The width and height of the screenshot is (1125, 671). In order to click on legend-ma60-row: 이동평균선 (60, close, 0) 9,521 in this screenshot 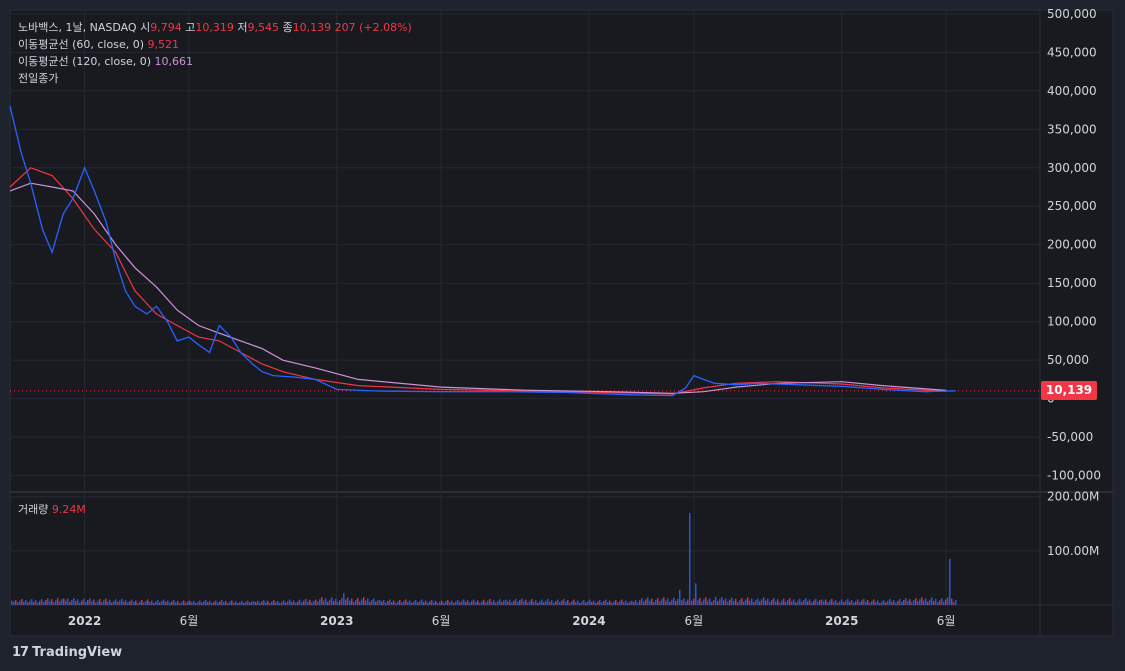, I will do `click(215, 44)`.